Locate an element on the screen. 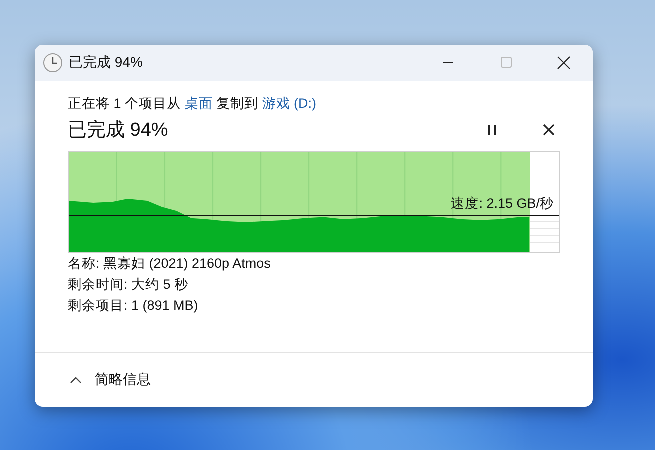  detail-text: 名称: 黑寡妇 (2021) 2160p Atmos is located at coordinates (170, 264).